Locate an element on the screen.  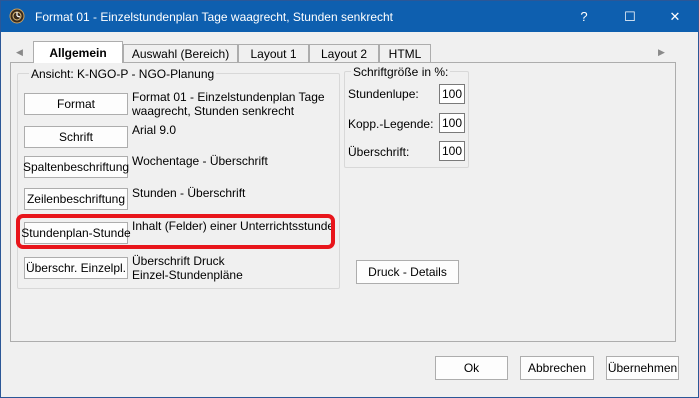
format-button: Format is located at coordinates (76, 104).